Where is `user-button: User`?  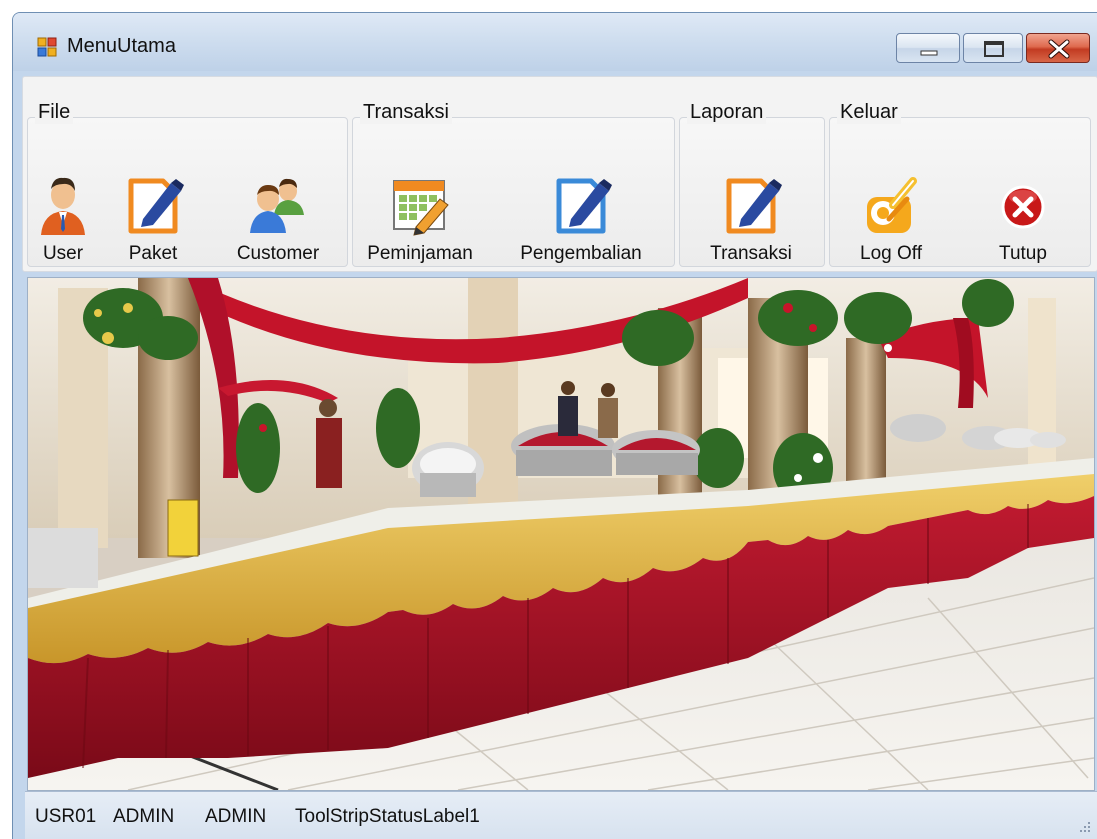
user-button: User is located at coordinates (63, 219).